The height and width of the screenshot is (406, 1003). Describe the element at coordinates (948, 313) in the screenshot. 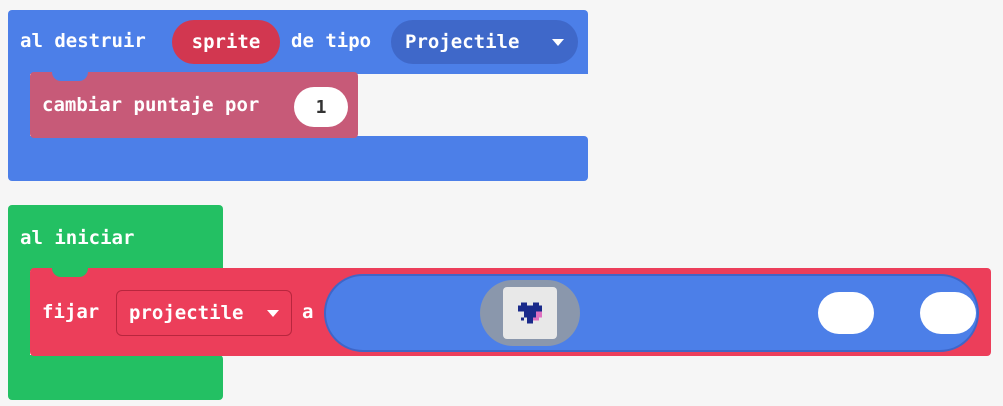

I see `vy-input` at that location.